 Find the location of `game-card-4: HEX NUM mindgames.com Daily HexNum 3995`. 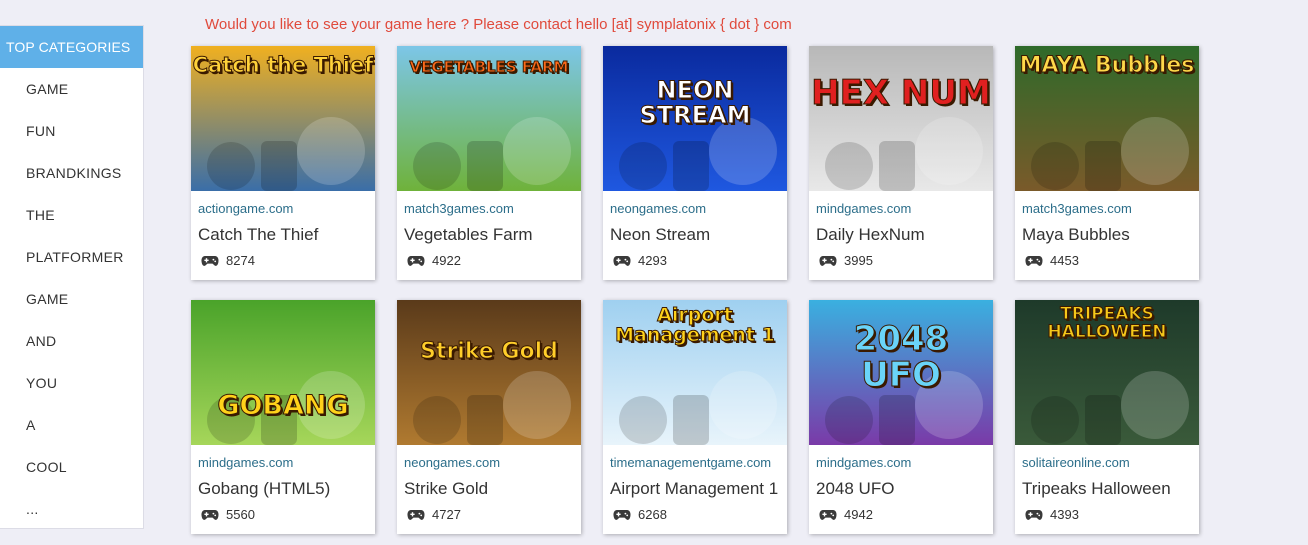

game-card-4: HEX NUM mindgames.com Daily HexNum 3995 is located at coordinates (901, 163).